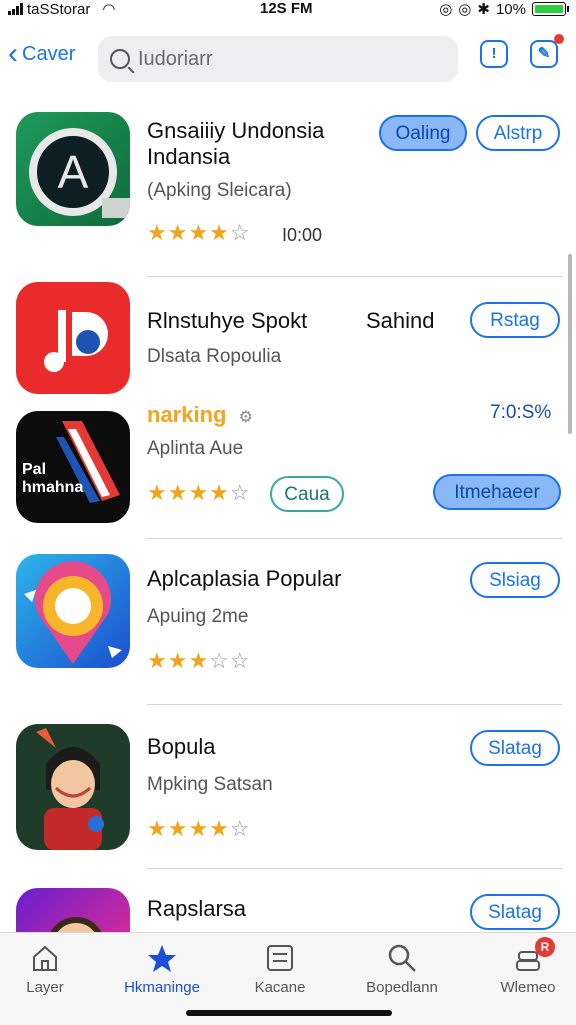  Describe the element at coordinates (545, 947) in the screenshot. I see `notification-badge: R` at that location.